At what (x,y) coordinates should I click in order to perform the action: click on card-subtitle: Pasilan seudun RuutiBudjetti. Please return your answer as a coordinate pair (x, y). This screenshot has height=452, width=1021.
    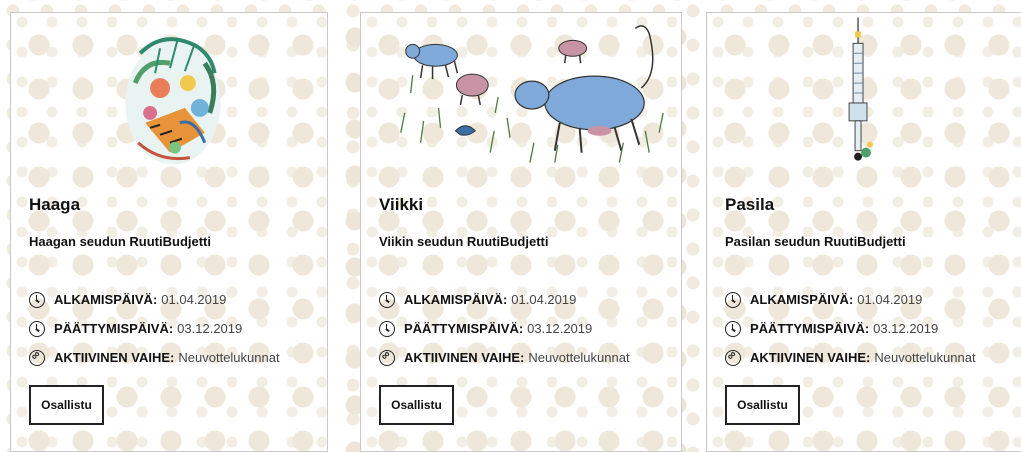
    Looking at the image, I should click on (815, 241).